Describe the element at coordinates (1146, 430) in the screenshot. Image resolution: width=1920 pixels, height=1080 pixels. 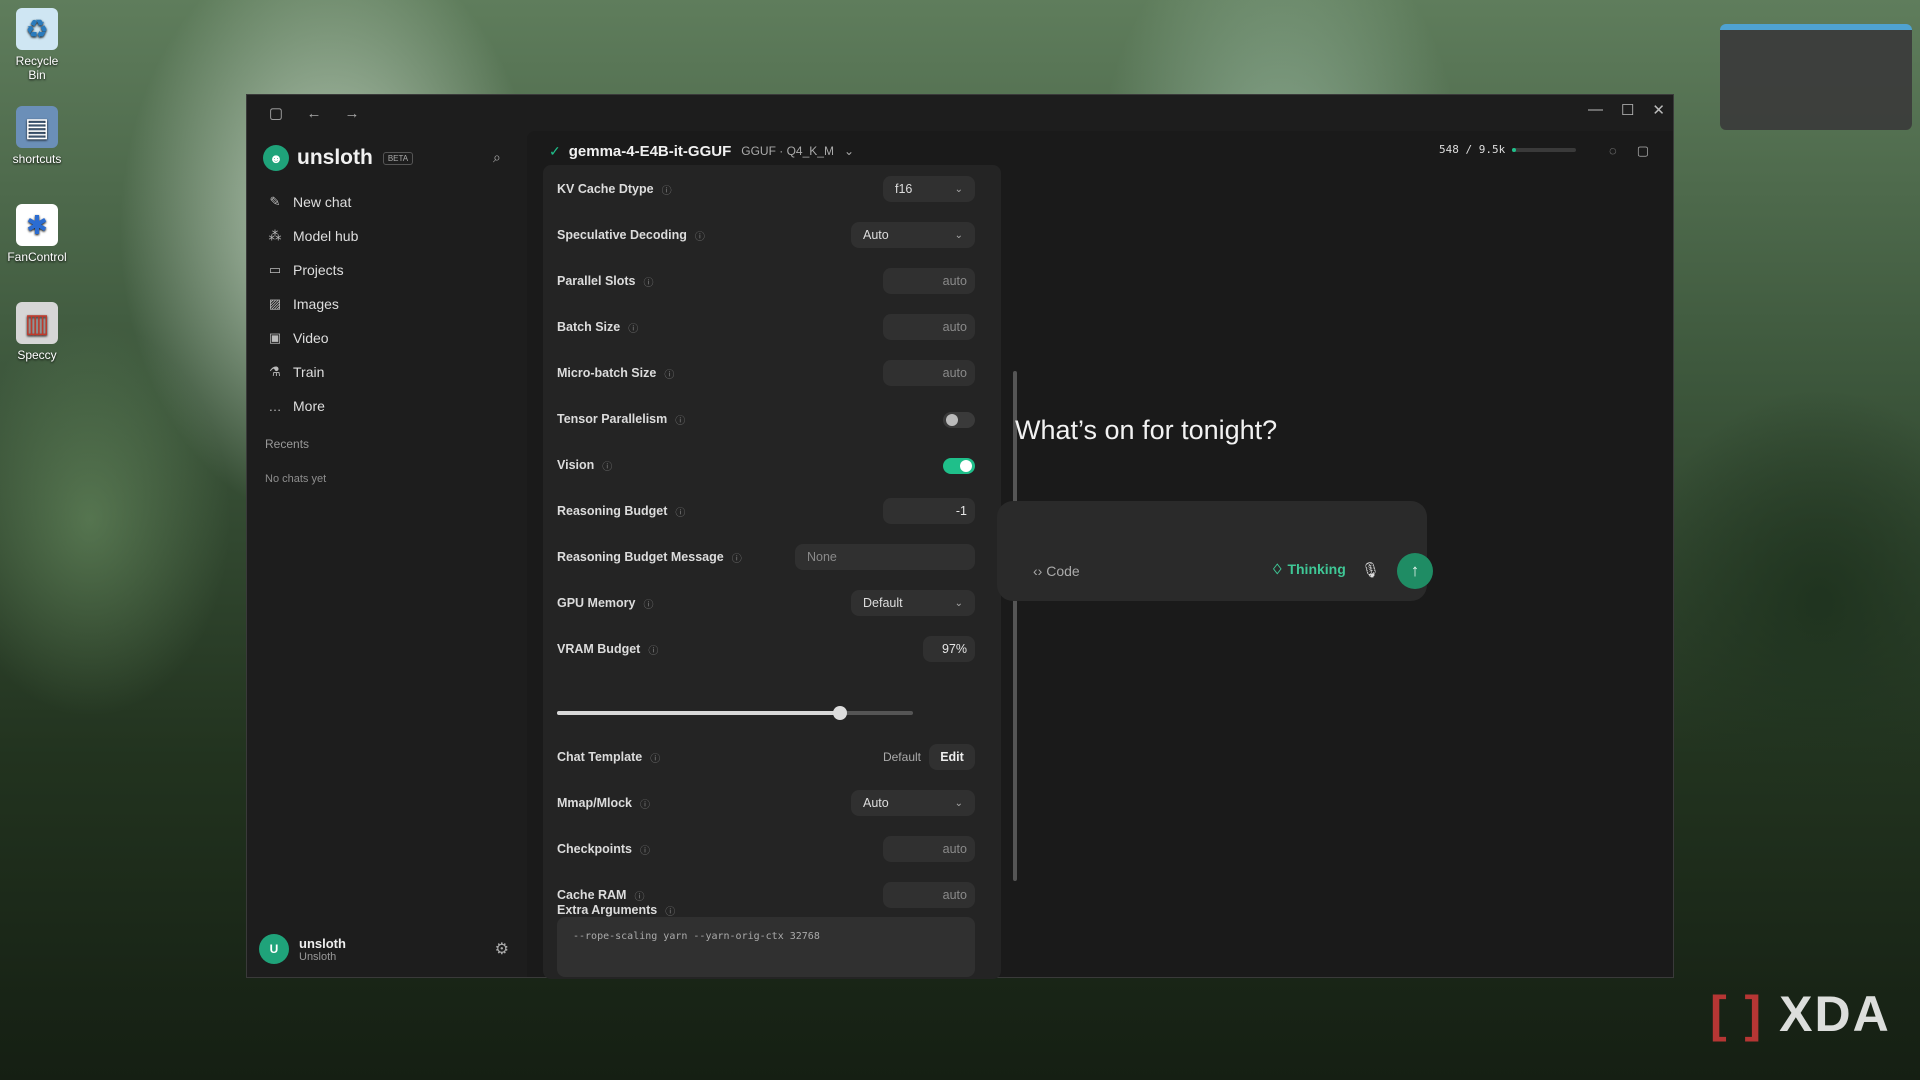
I see `greeting-heading: What’s on for tonight?` at that location.